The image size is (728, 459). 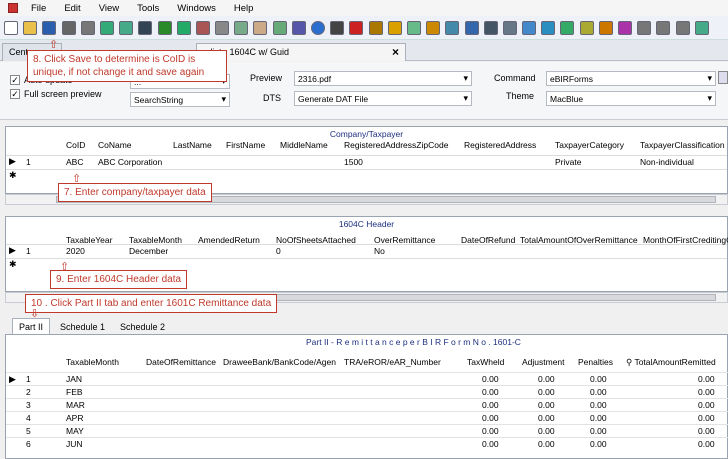 What do you see at coordinates (126, 28) in the screenshot?
I see `upload-icon` at bounding box center [126, 28].